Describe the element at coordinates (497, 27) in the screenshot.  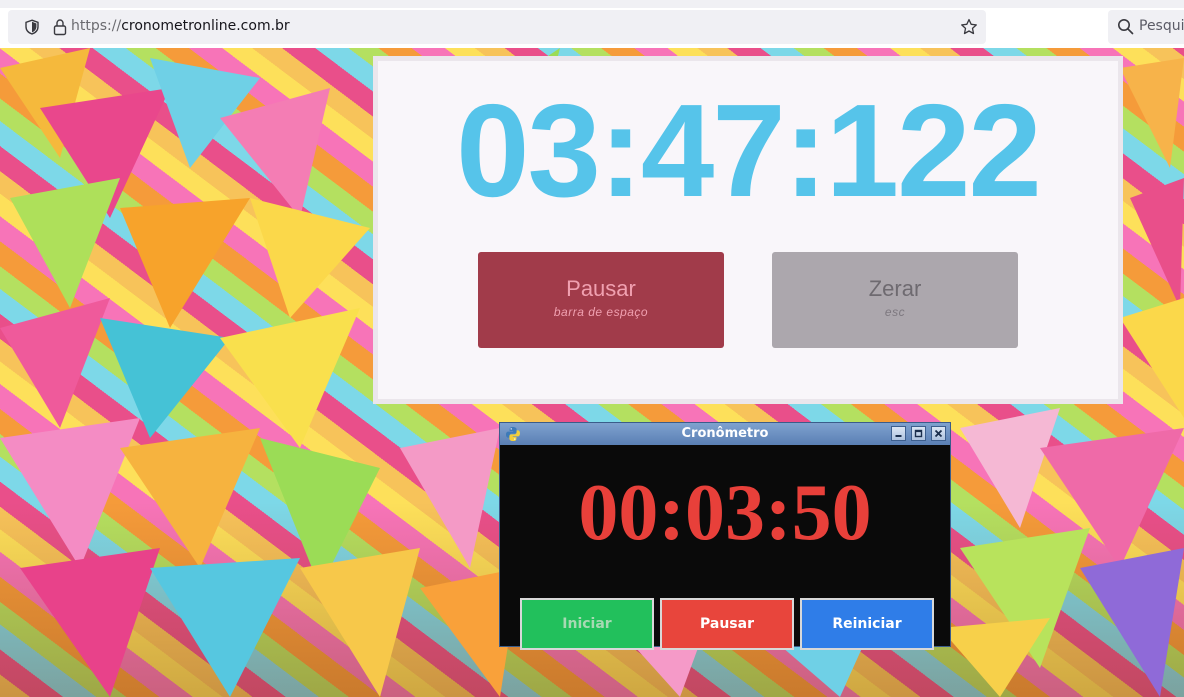
I see `url-bar: https://cronometronline.com.br` at that location.